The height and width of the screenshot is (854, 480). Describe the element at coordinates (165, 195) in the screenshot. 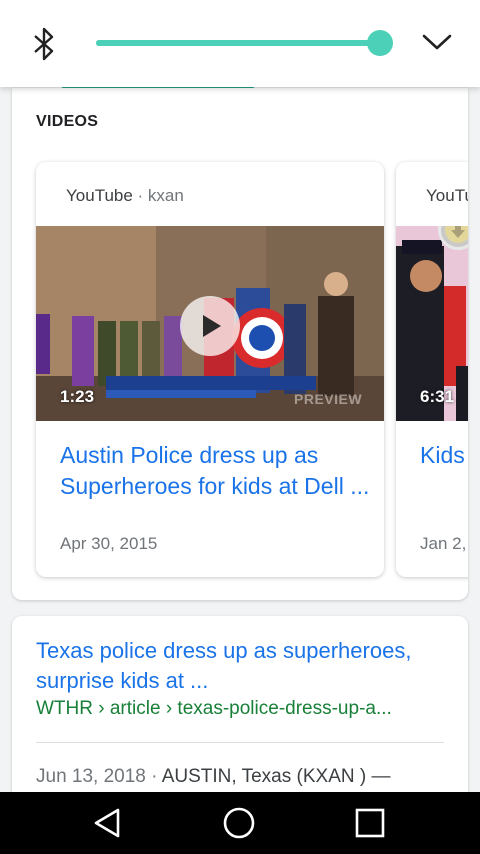

I see `video-channel: kxan` at that location.